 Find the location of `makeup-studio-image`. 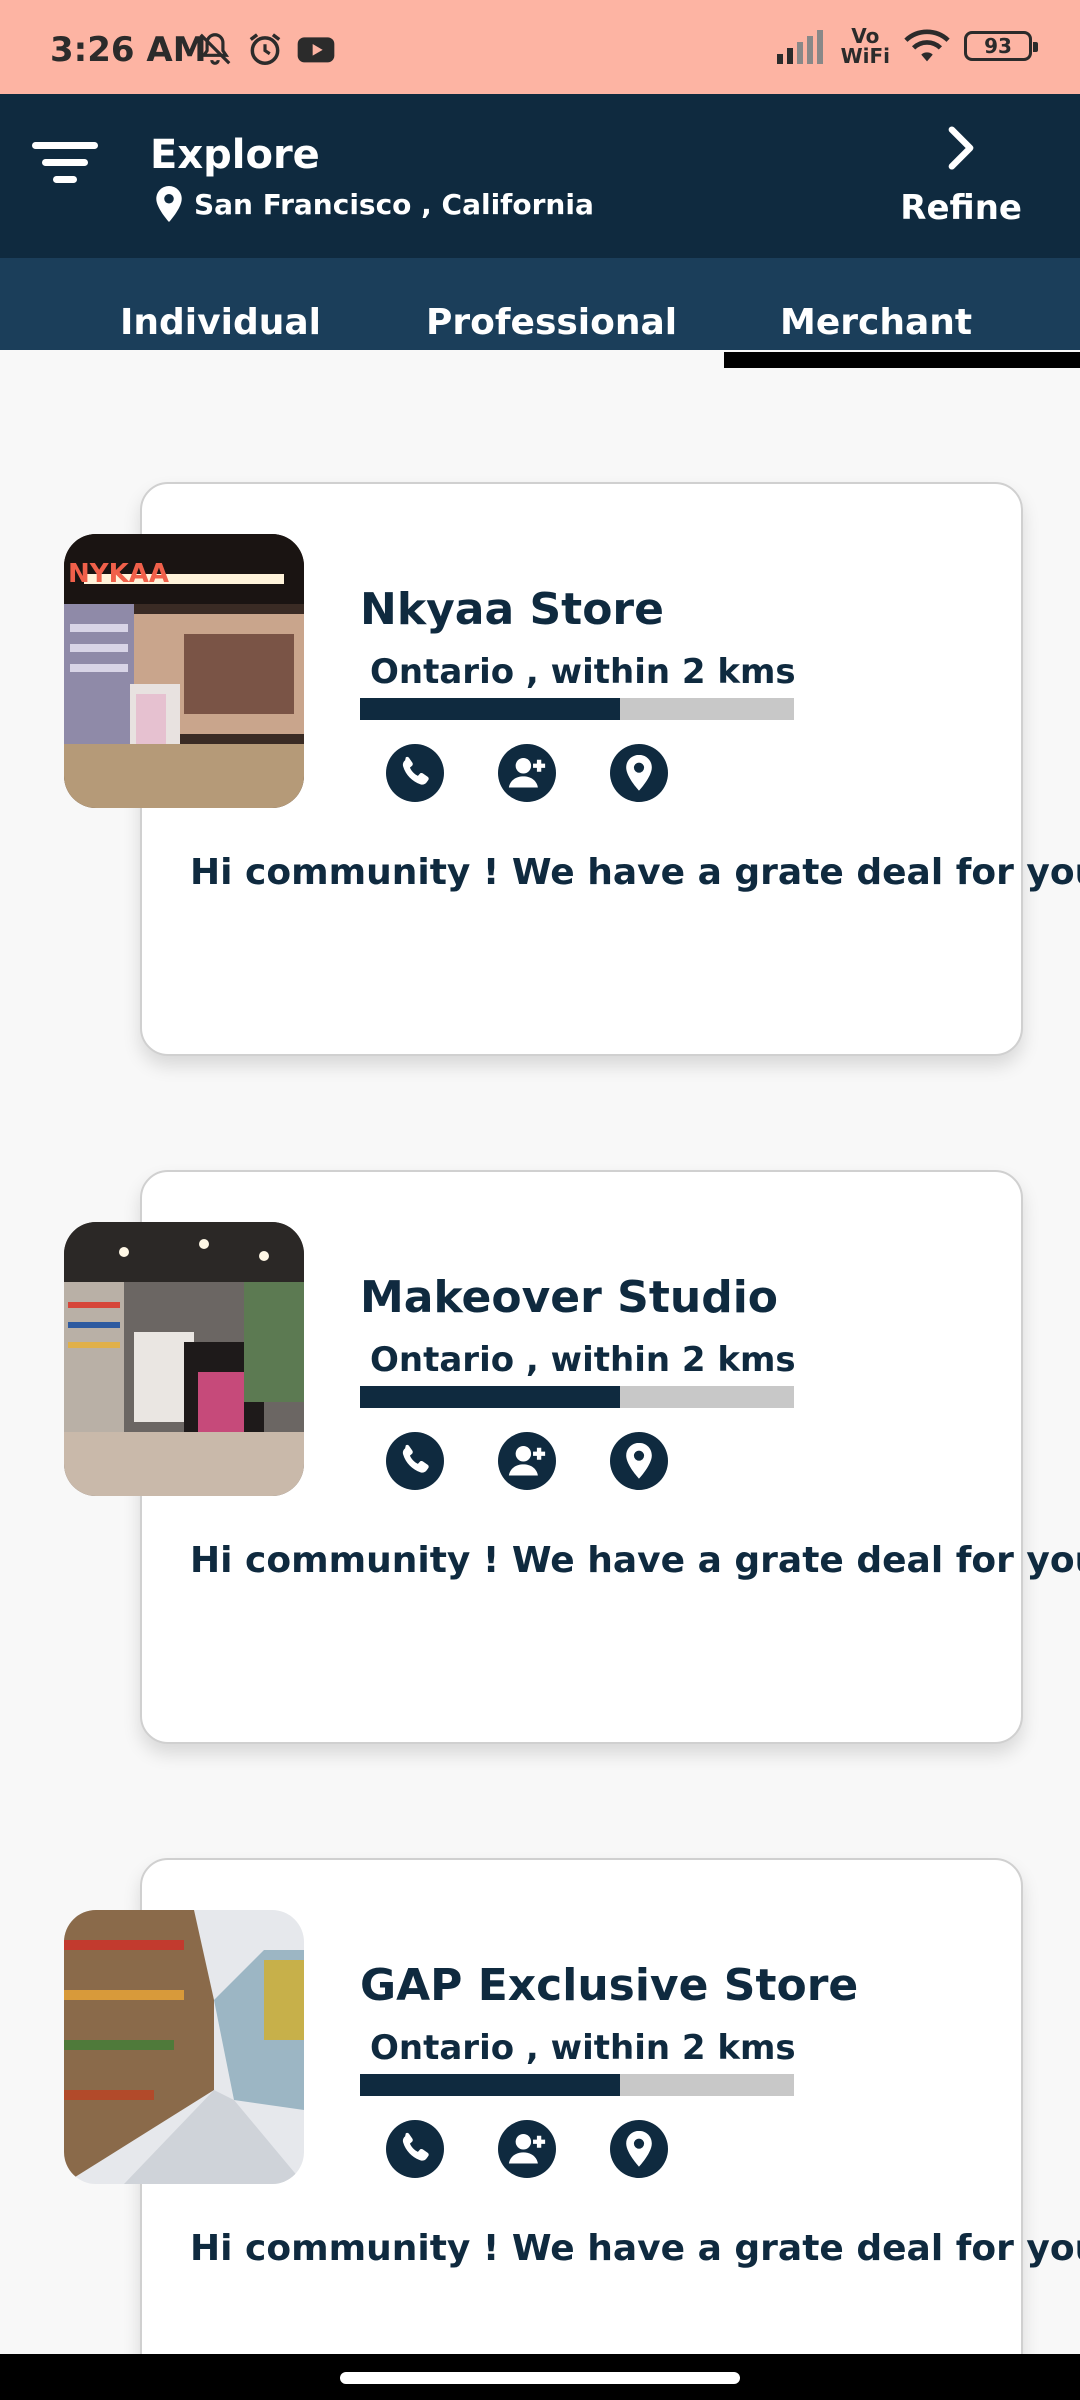

makeup-studio-image is located at coordinates (184, 1359).